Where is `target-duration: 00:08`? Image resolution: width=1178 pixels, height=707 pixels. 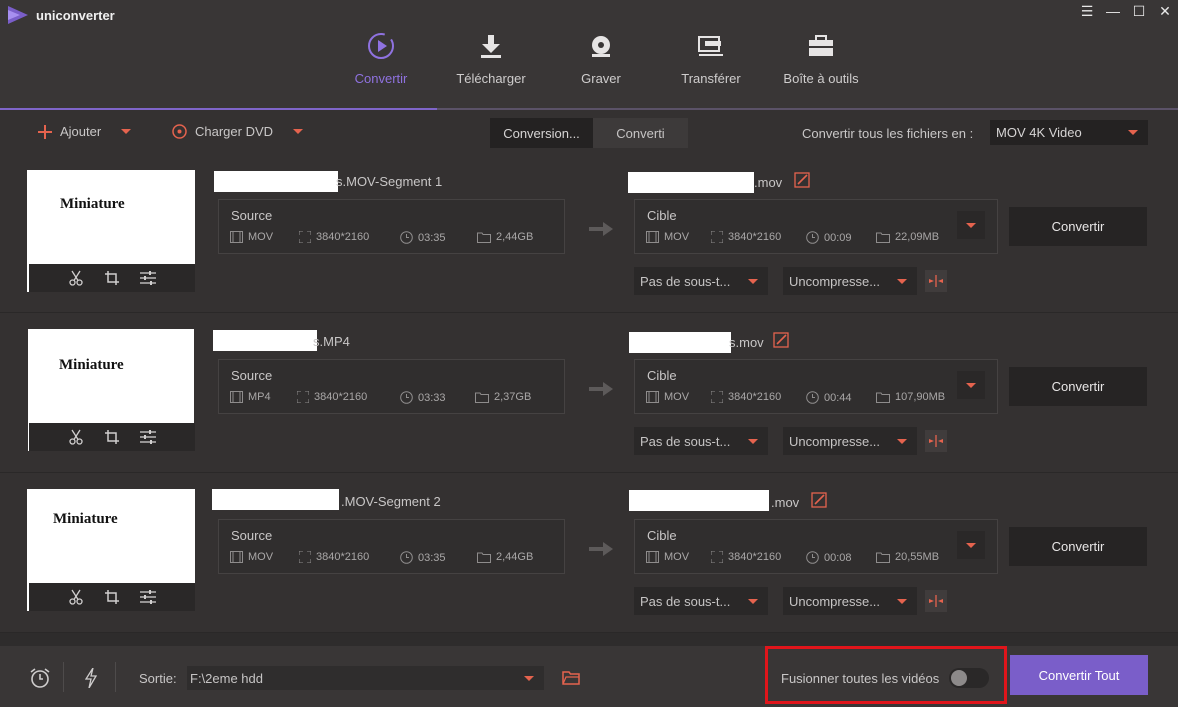 target-duration: 00:08 is located at coordinates (829, 557).